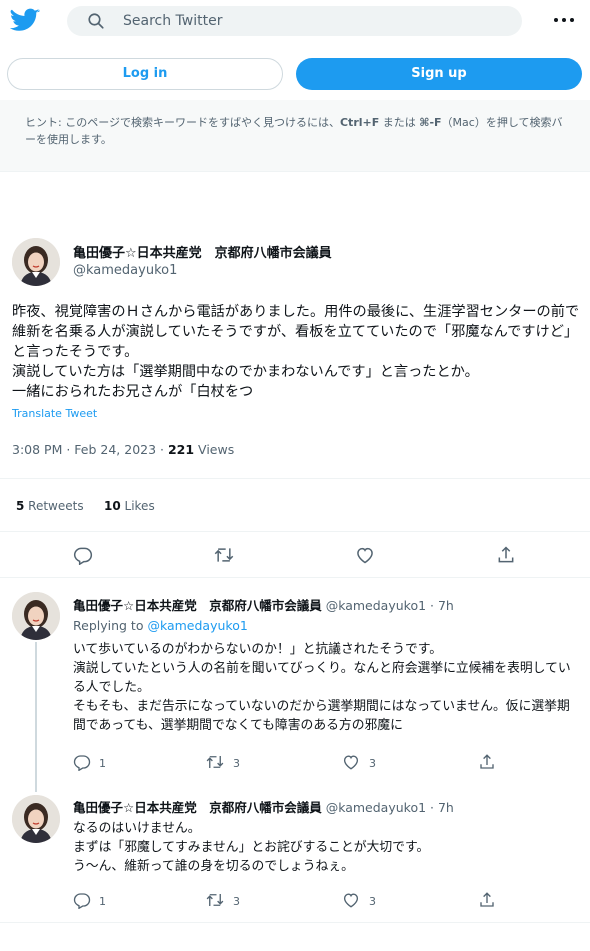  I want to click on retweets-stat: 5 Retweets, so click(50, 506).